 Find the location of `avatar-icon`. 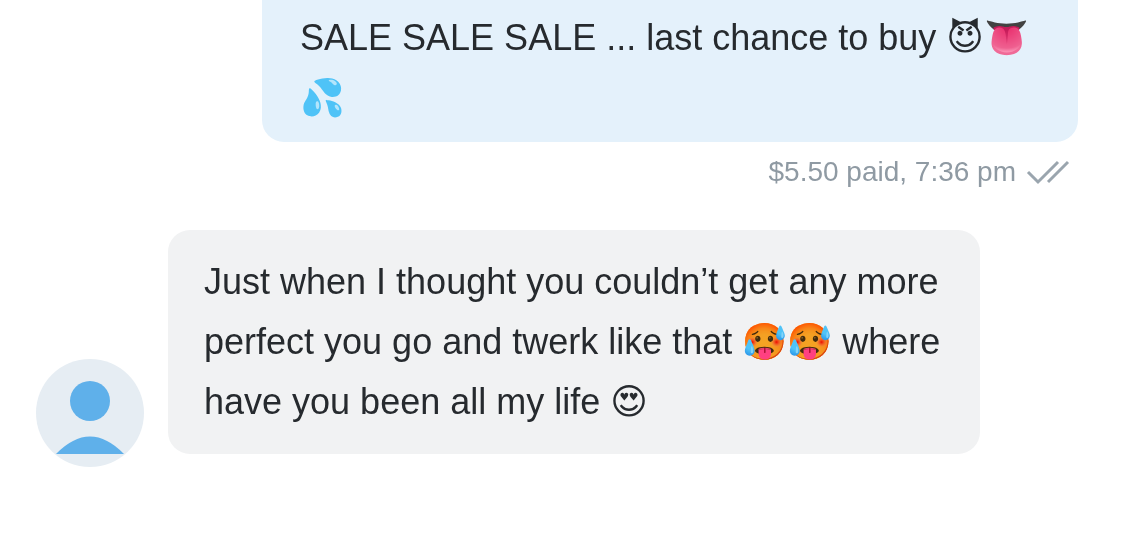

avatar-icon is located at coordinates (90, 413).